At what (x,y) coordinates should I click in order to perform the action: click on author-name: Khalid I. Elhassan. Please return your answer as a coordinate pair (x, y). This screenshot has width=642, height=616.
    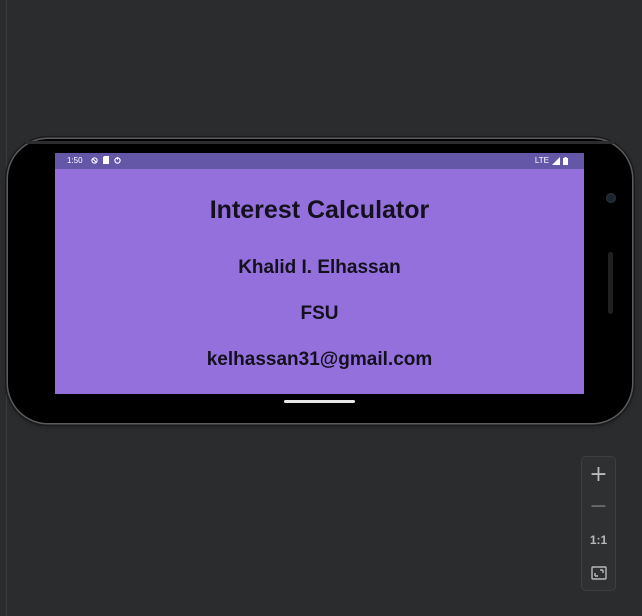
    Looking at the image, I should click on (319, 267).